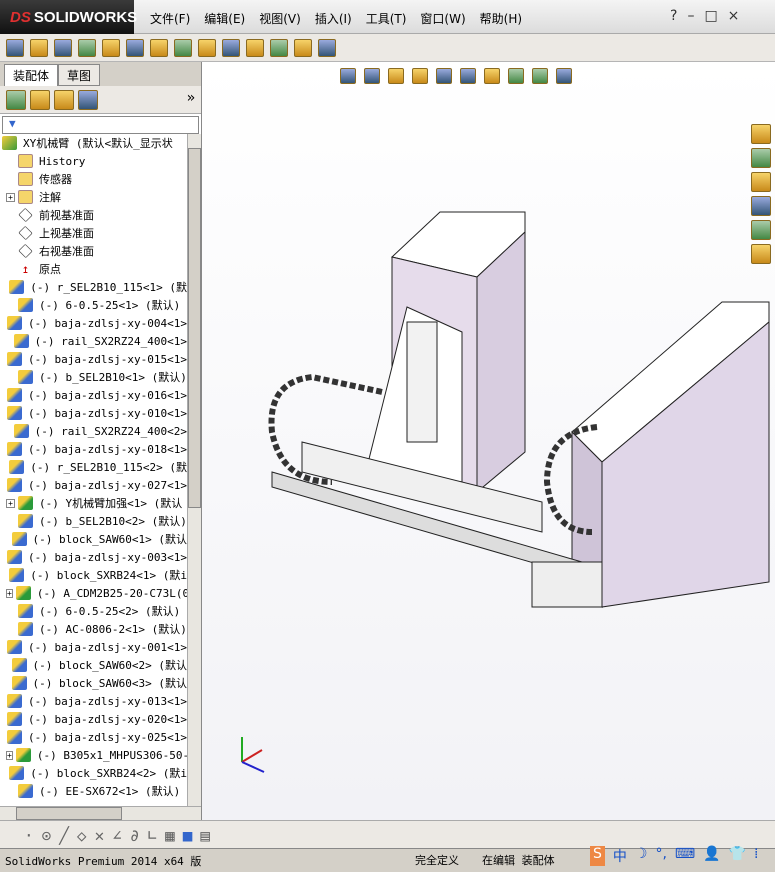 The image size is (775, 872). I want to click on menu-icon: ⁞, so click(756, 856).